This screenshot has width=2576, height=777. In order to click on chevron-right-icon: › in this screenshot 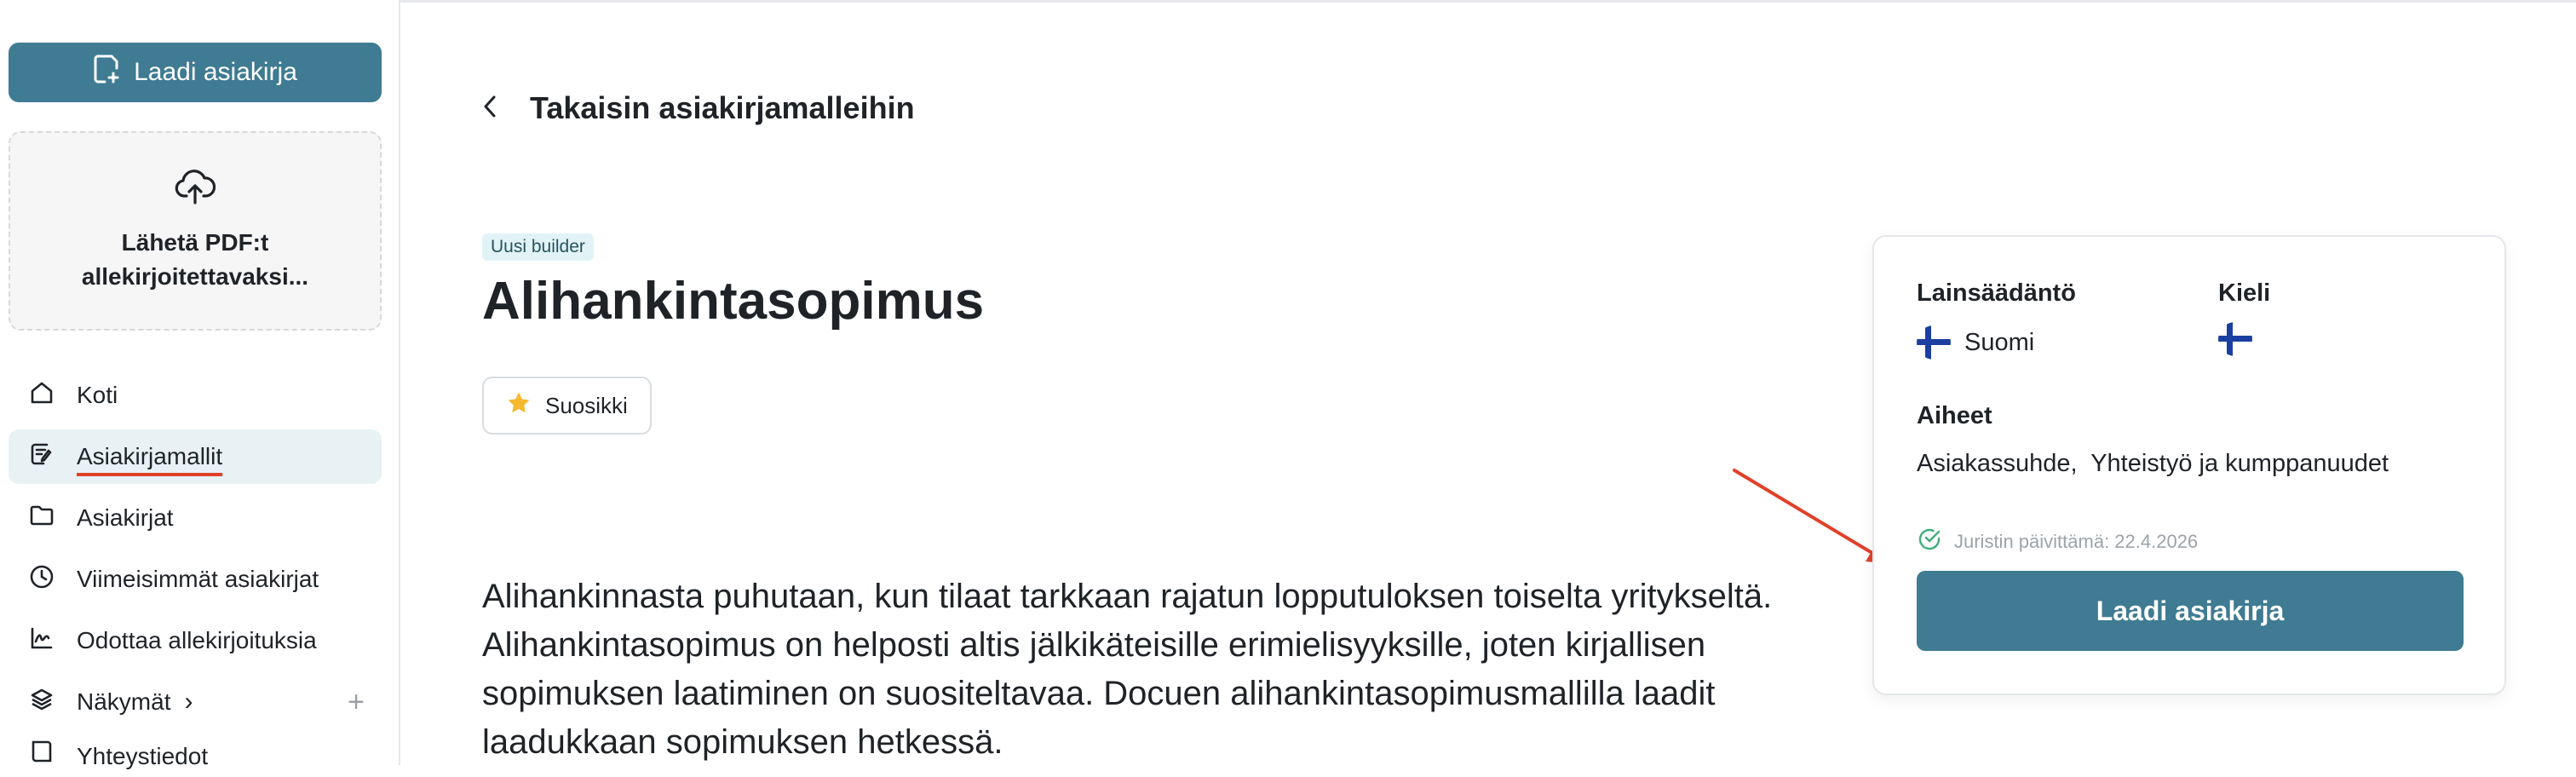, I will do `click(188, 703)`.